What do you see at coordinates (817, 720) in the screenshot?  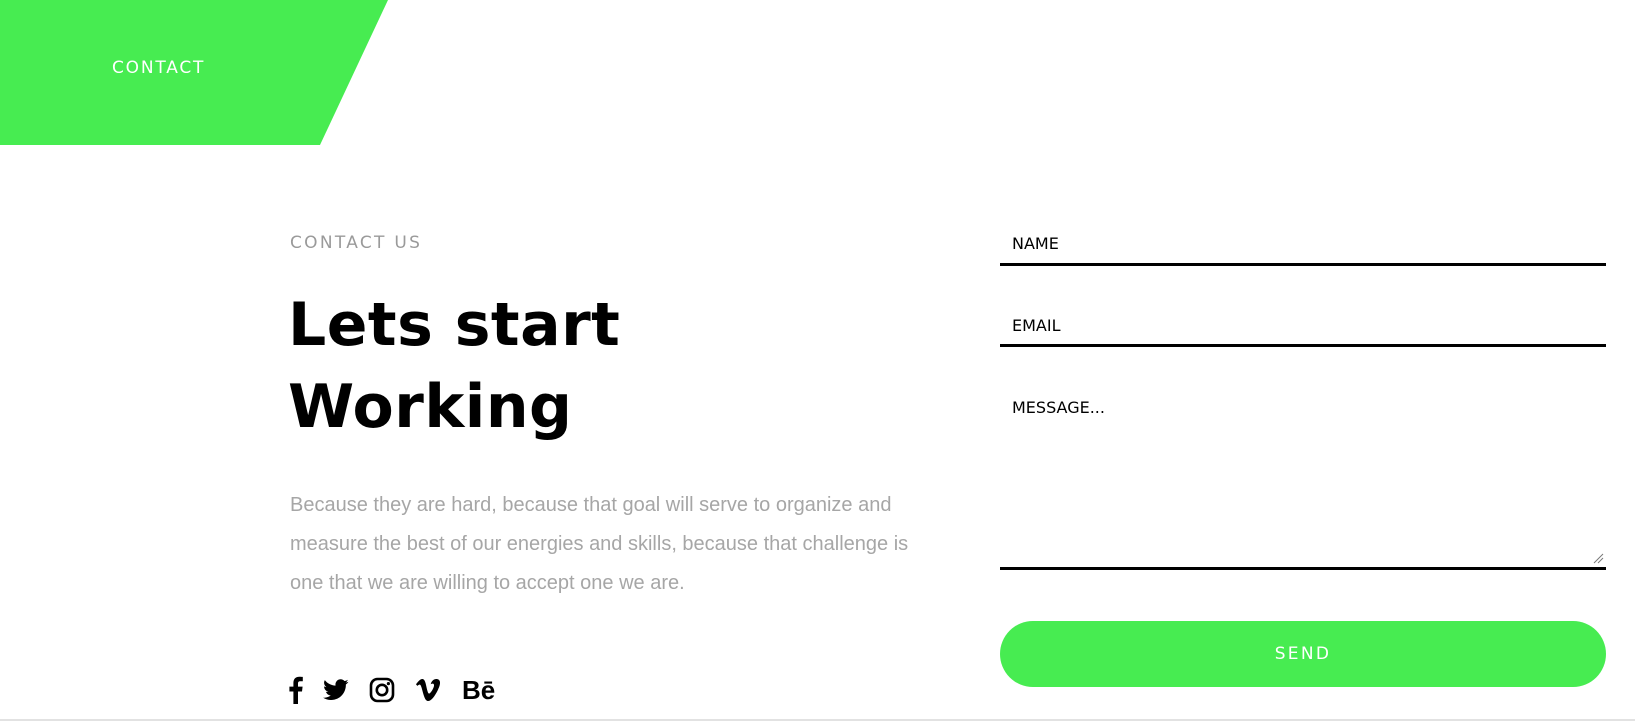 I see `page-divider` at bounding box center [817, 720].